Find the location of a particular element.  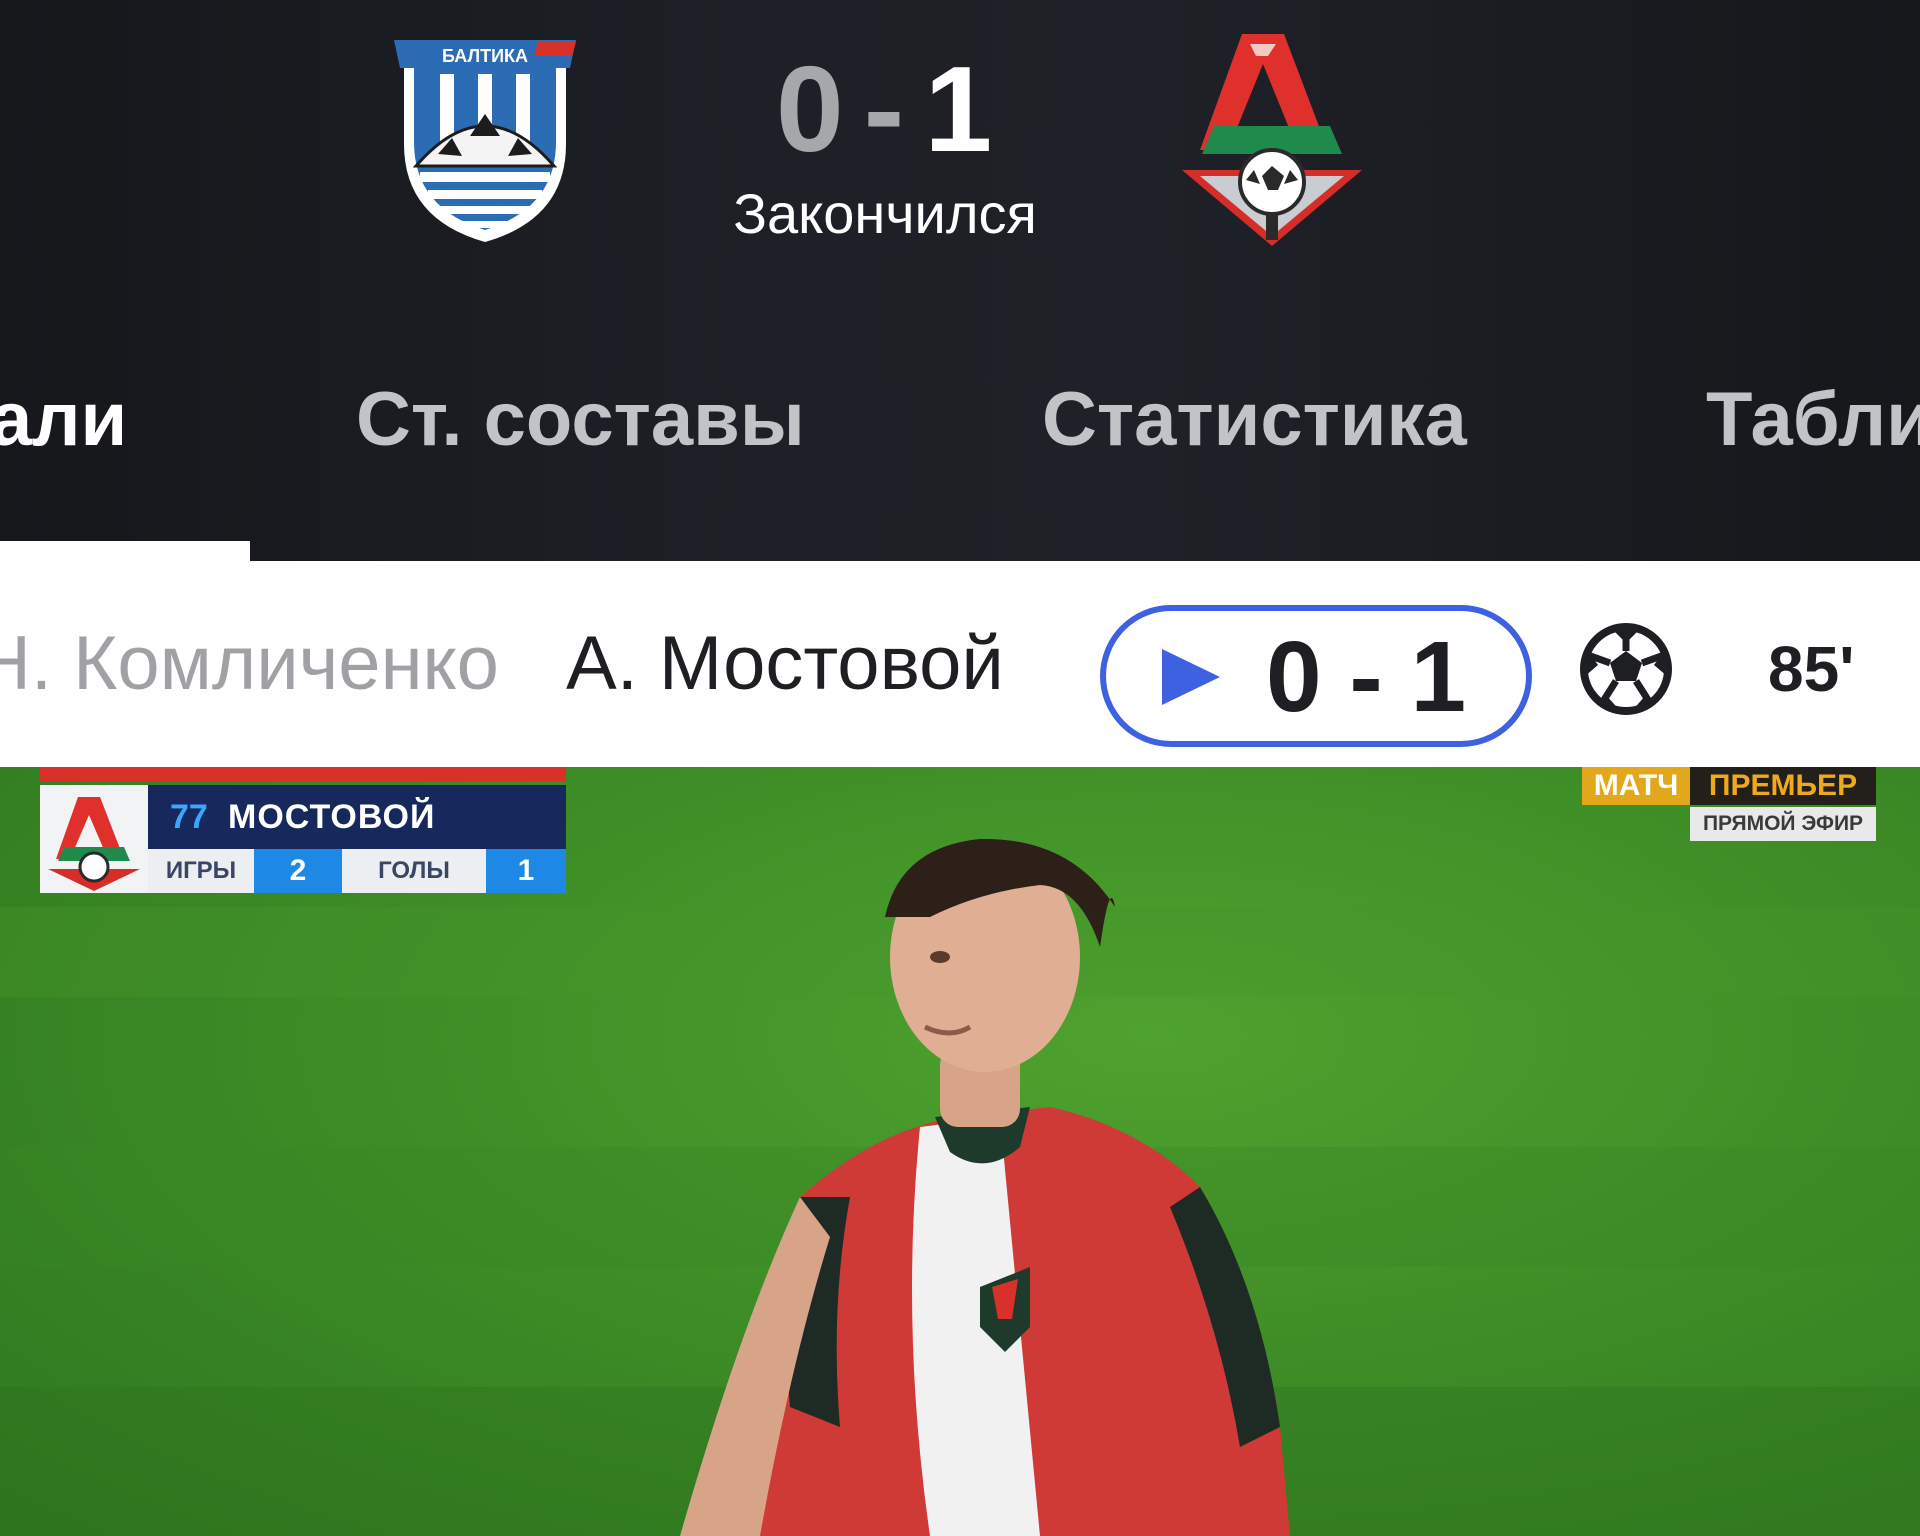

tab-table: Табли is located at coordinates (1813, 420).